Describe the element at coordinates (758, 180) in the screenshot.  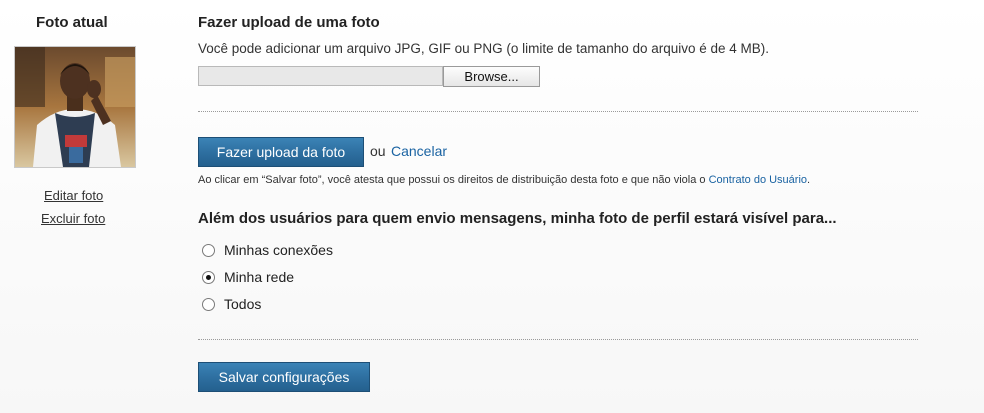
I see `user-agreement-link: Contrato do Usuário` at that location.